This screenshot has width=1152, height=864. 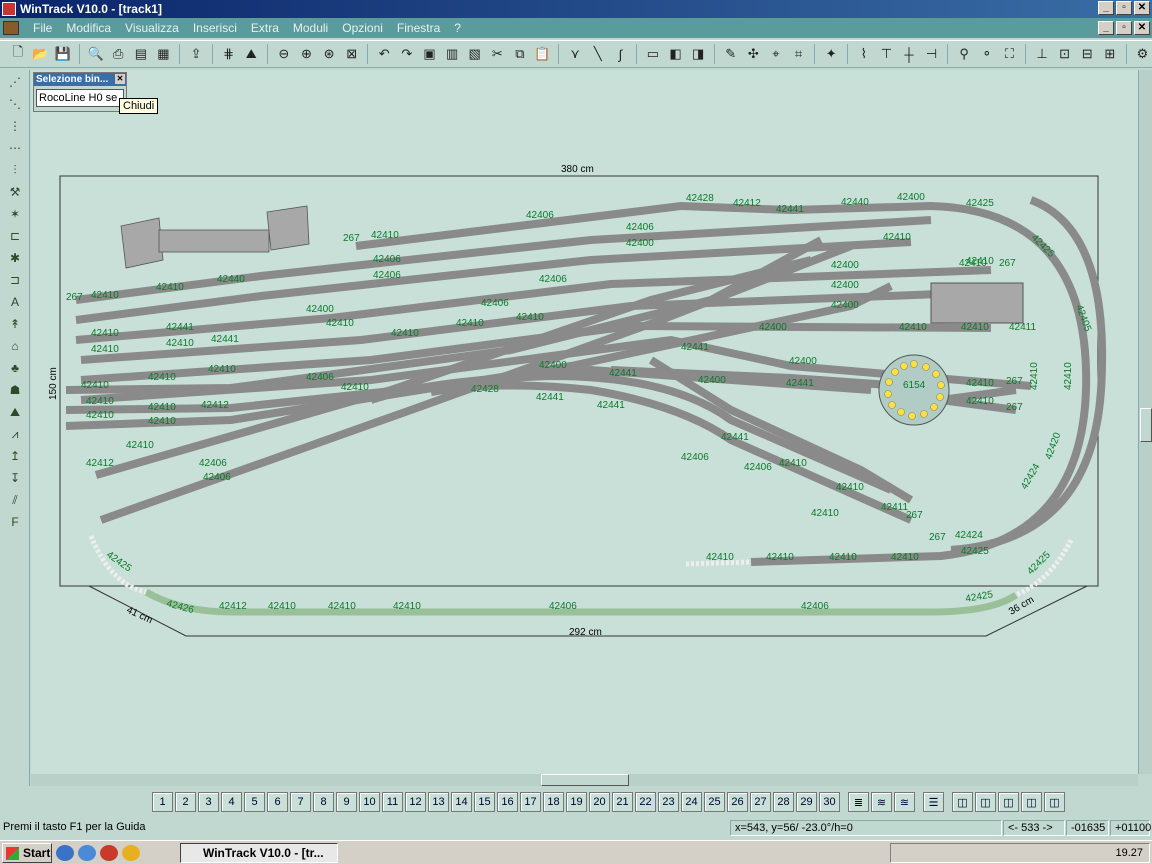 What do you see at coordinates (575, 54) in the screenshot?
I see `switch-icon: ⋎` at bounding box center [575, 54].